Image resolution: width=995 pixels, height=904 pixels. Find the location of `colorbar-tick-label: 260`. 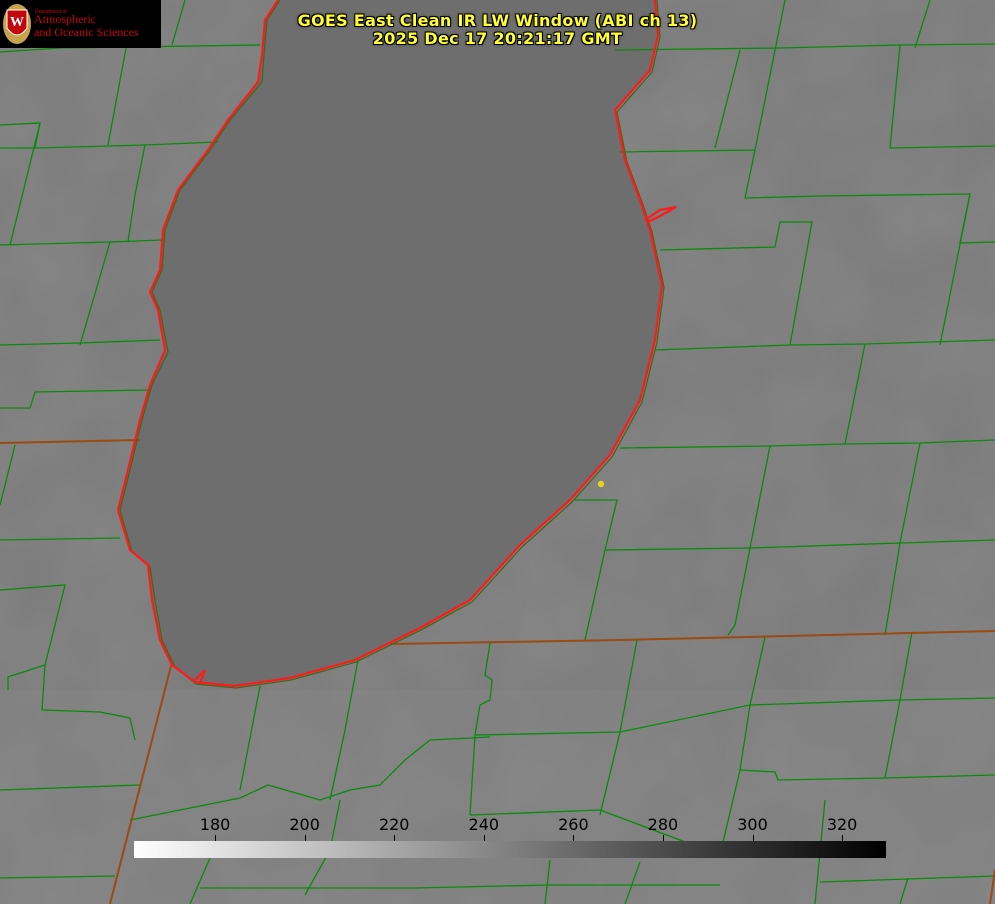

colorbar-tick-label: 260 is located at coordinates (573, 824).